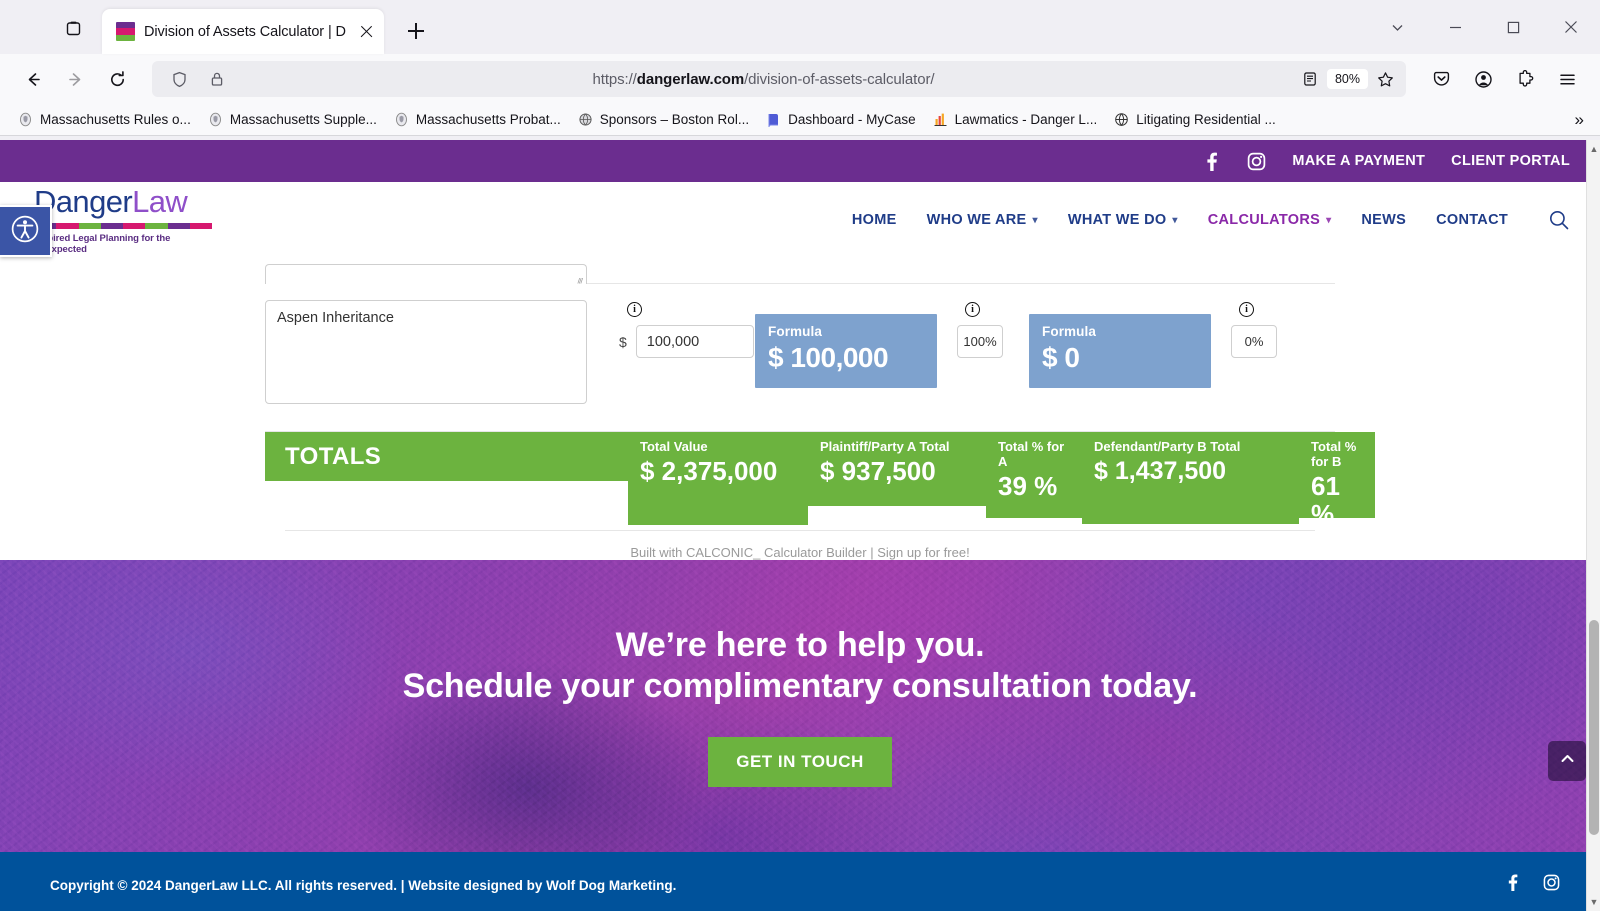 The width and height of the screenshot is (1600, 911). I want to click on client-portal-link: CLIENT PORTAL, so click(1510, 161).